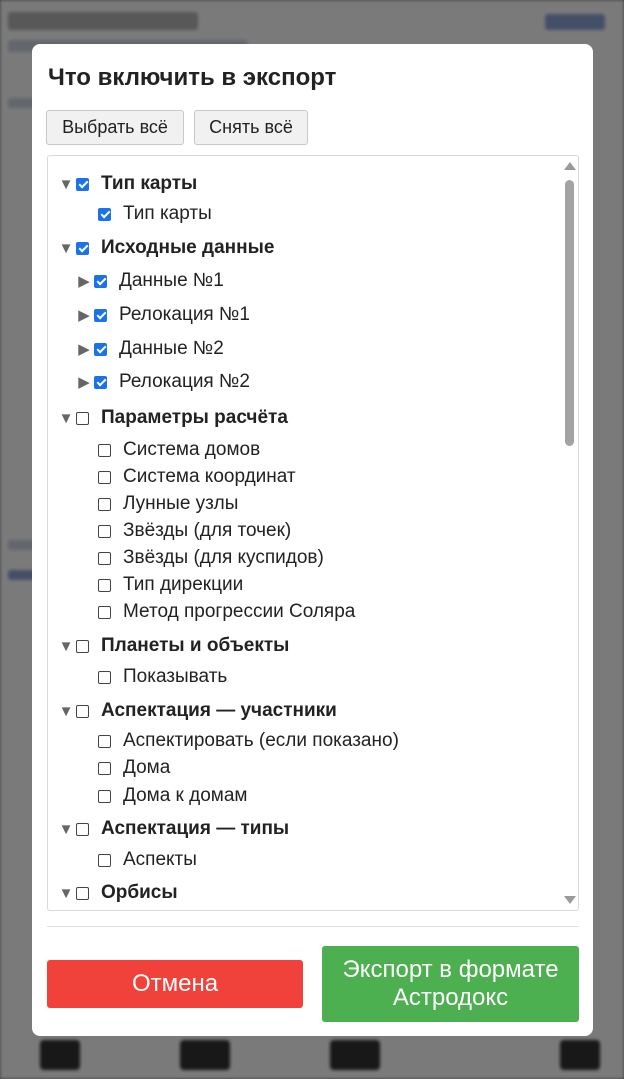 The image size is (624, 1079). I want to click on tree-item: Аспекты, so click(147, 860).